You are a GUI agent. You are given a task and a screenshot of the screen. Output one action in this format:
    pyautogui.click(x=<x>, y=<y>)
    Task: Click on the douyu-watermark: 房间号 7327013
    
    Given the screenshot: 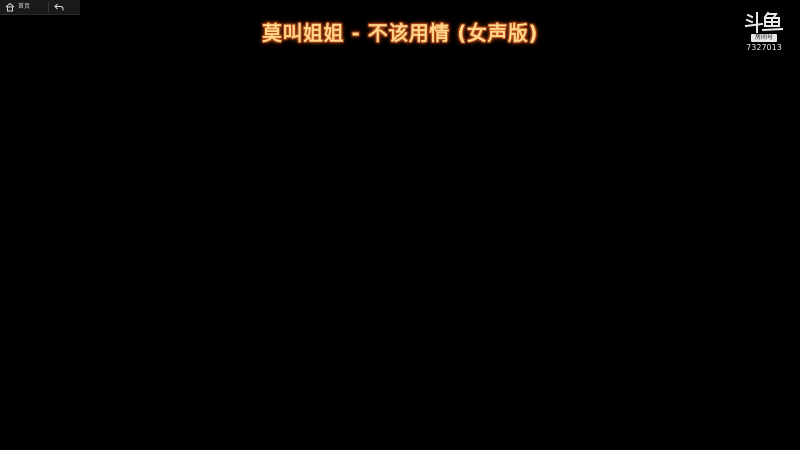 What is the action you would take?
    pyautogui.click(x=764, y=34)
    